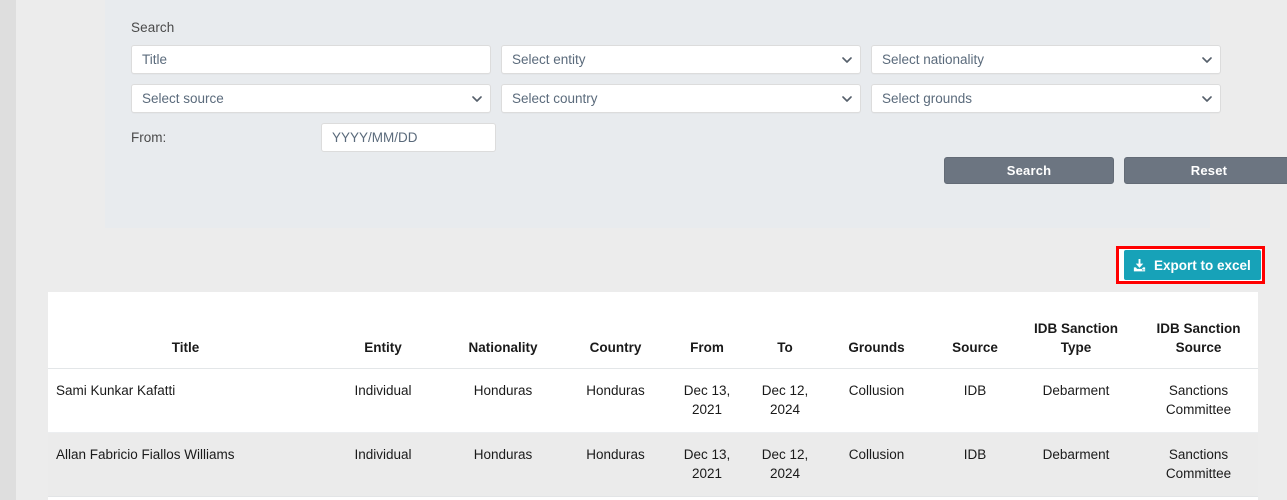  What do you see at coordinates (1139, 265) in the screenshot?
I see `download-icon` at bounding box center [1139, 265].